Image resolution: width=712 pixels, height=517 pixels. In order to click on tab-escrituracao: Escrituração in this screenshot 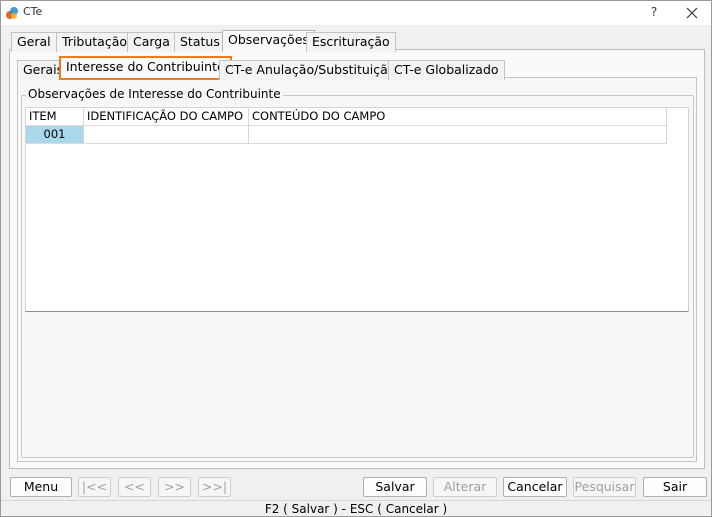, I will do `click(351, 42)`.